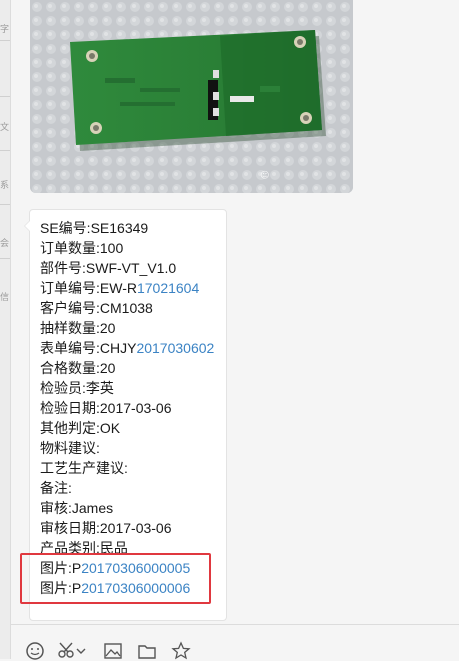 This screenshot has width=459, height=661. Describe the element at coordinates (119, 228) in the screenshot. I see `field-value: SE16349` at that location.